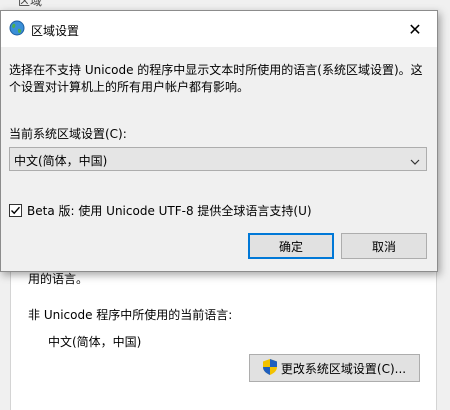 This screenshot has height=410, width=450. I want to click on utf8-checkbox-label: Beta 版: 使用 Unicode UTF-8 提供全球语言支持(U), so click(169, 211).